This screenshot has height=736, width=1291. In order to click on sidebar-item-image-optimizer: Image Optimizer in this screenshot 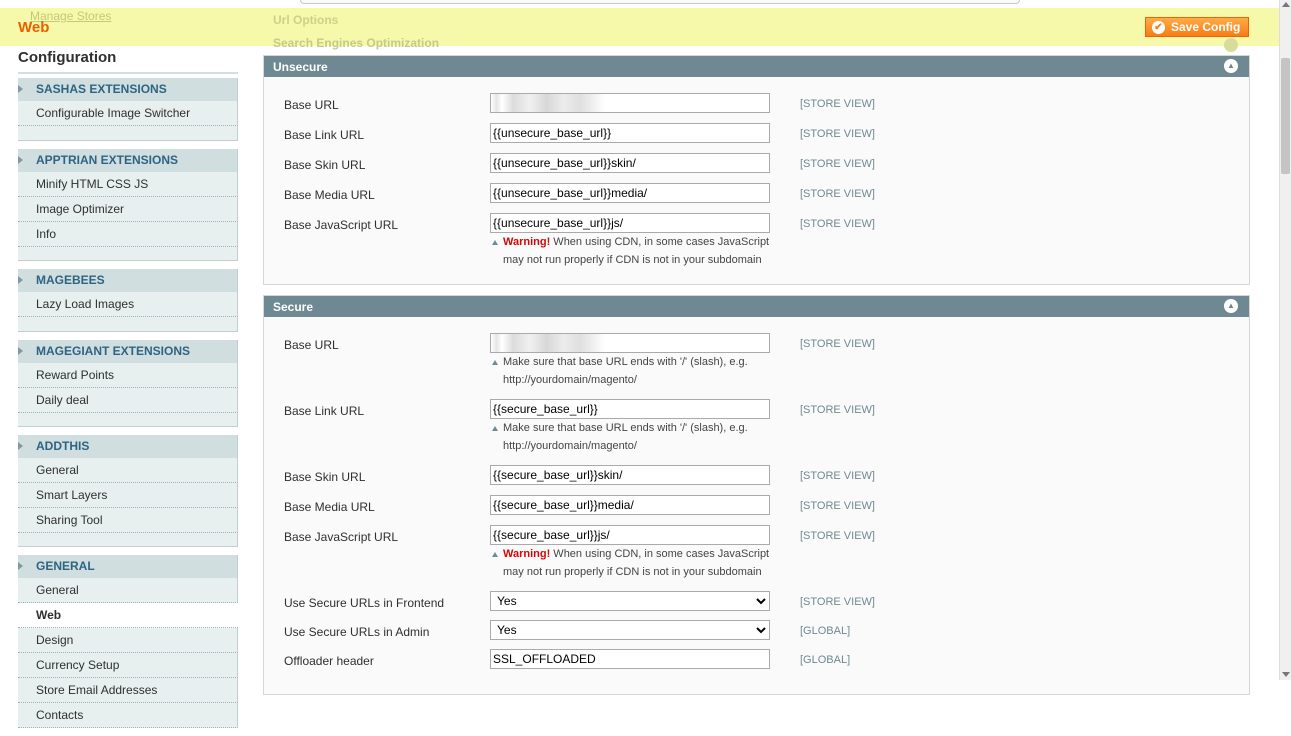, I will do `click(128, 209)`.